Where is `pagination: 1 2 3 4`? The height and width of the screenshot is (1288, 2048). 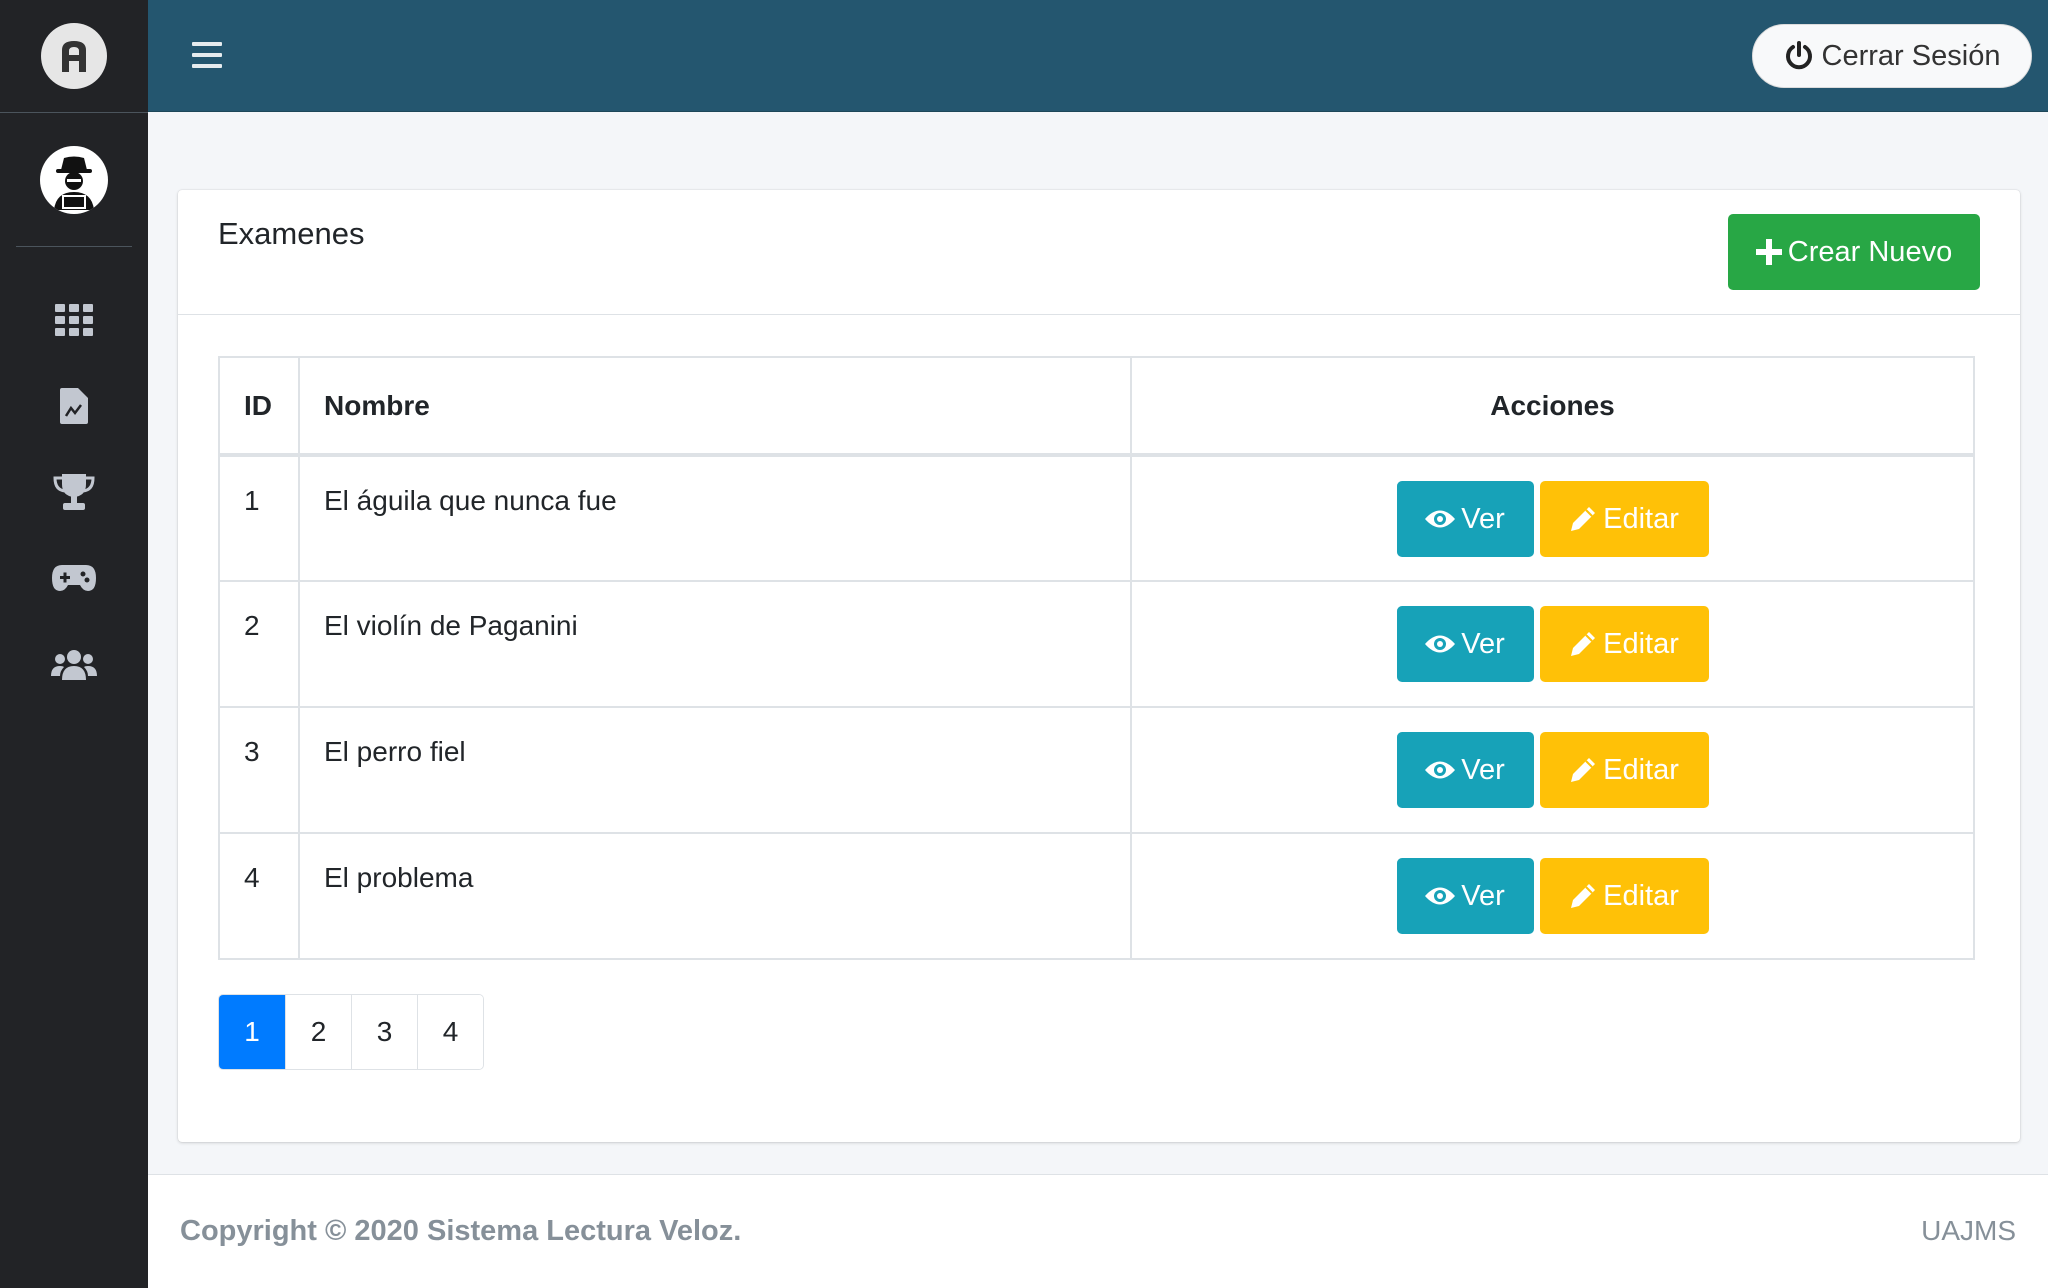
pagination: 1 2 3 4 is located at coordinates (351, 1032).